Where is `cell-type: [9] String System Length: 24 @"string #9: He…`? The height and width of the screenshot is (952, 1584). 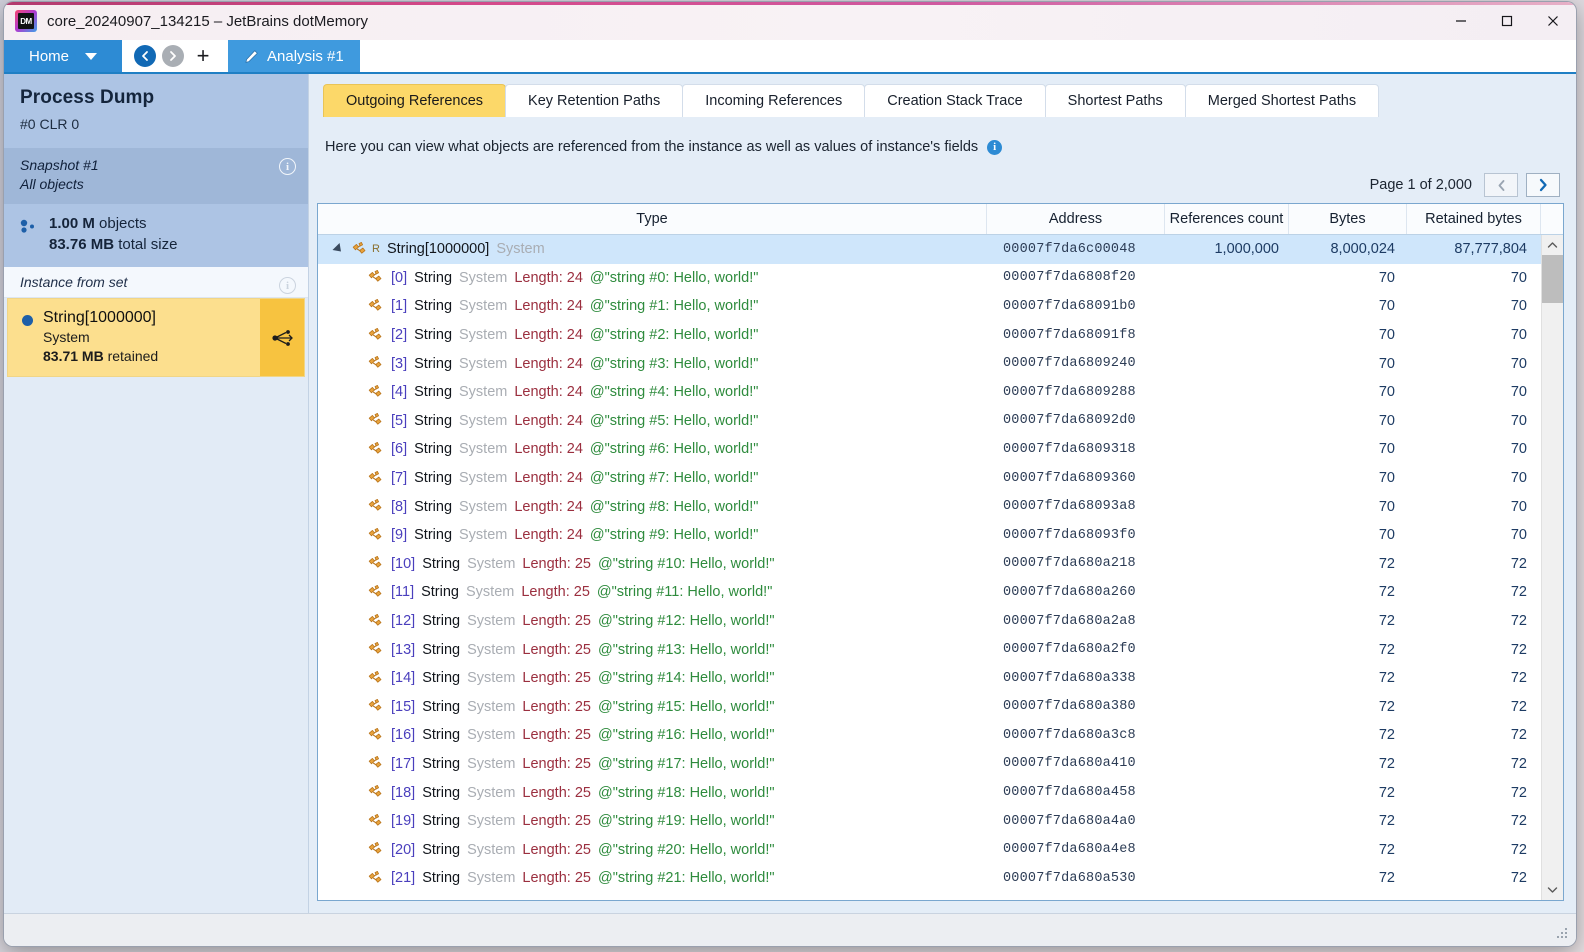 cell-type: [9] String System Length: 24 @"string #9: He… is located at coordinates (652, 535).